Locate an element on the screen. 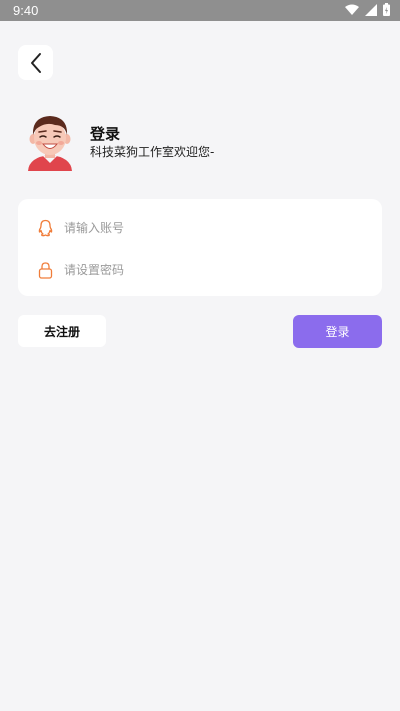 This screenshot has width=400, height=711. account-row is located at coordinates (200, 228).